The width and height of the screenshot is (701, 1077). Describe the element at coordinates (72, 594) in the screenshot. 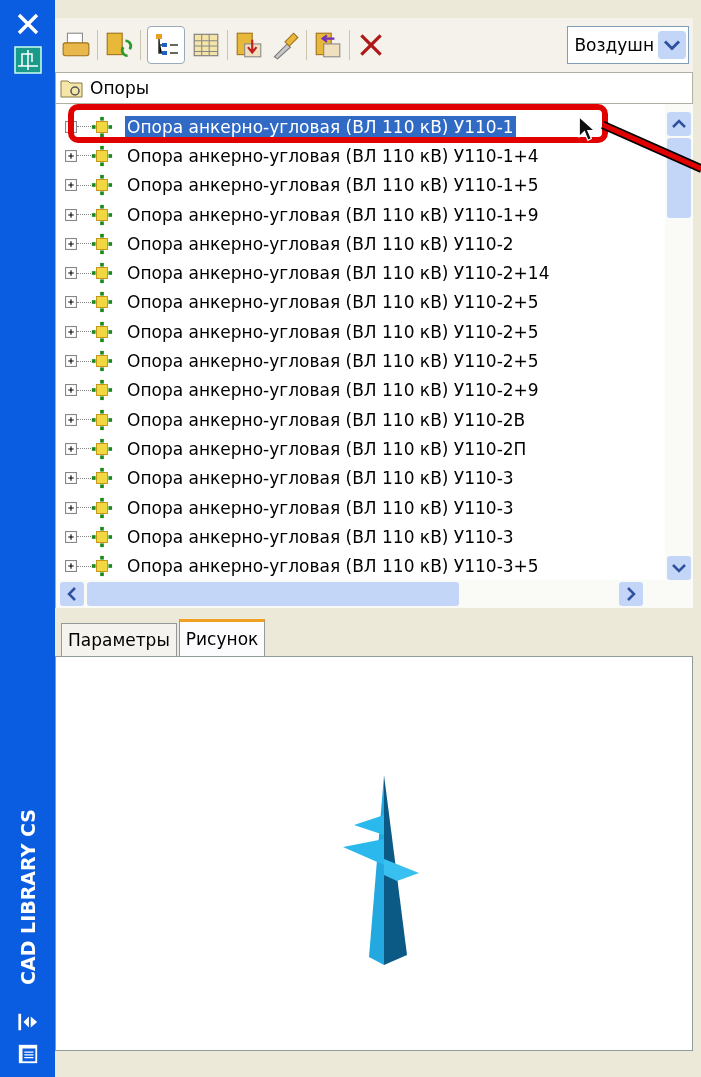

I see `scroll-left-icon` at that location.